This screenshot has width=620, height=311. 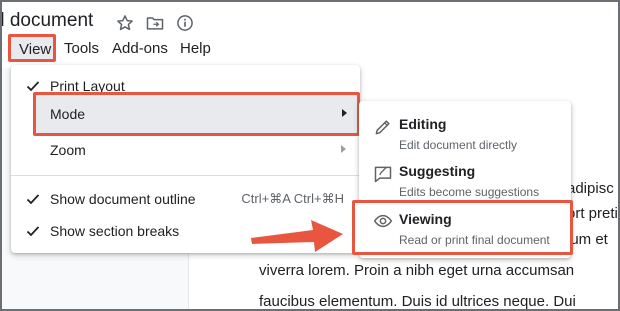 What do you see at coordinates (383, 221) in the screenshot?
I see `eye-icon` at bounding box center [383, 221].